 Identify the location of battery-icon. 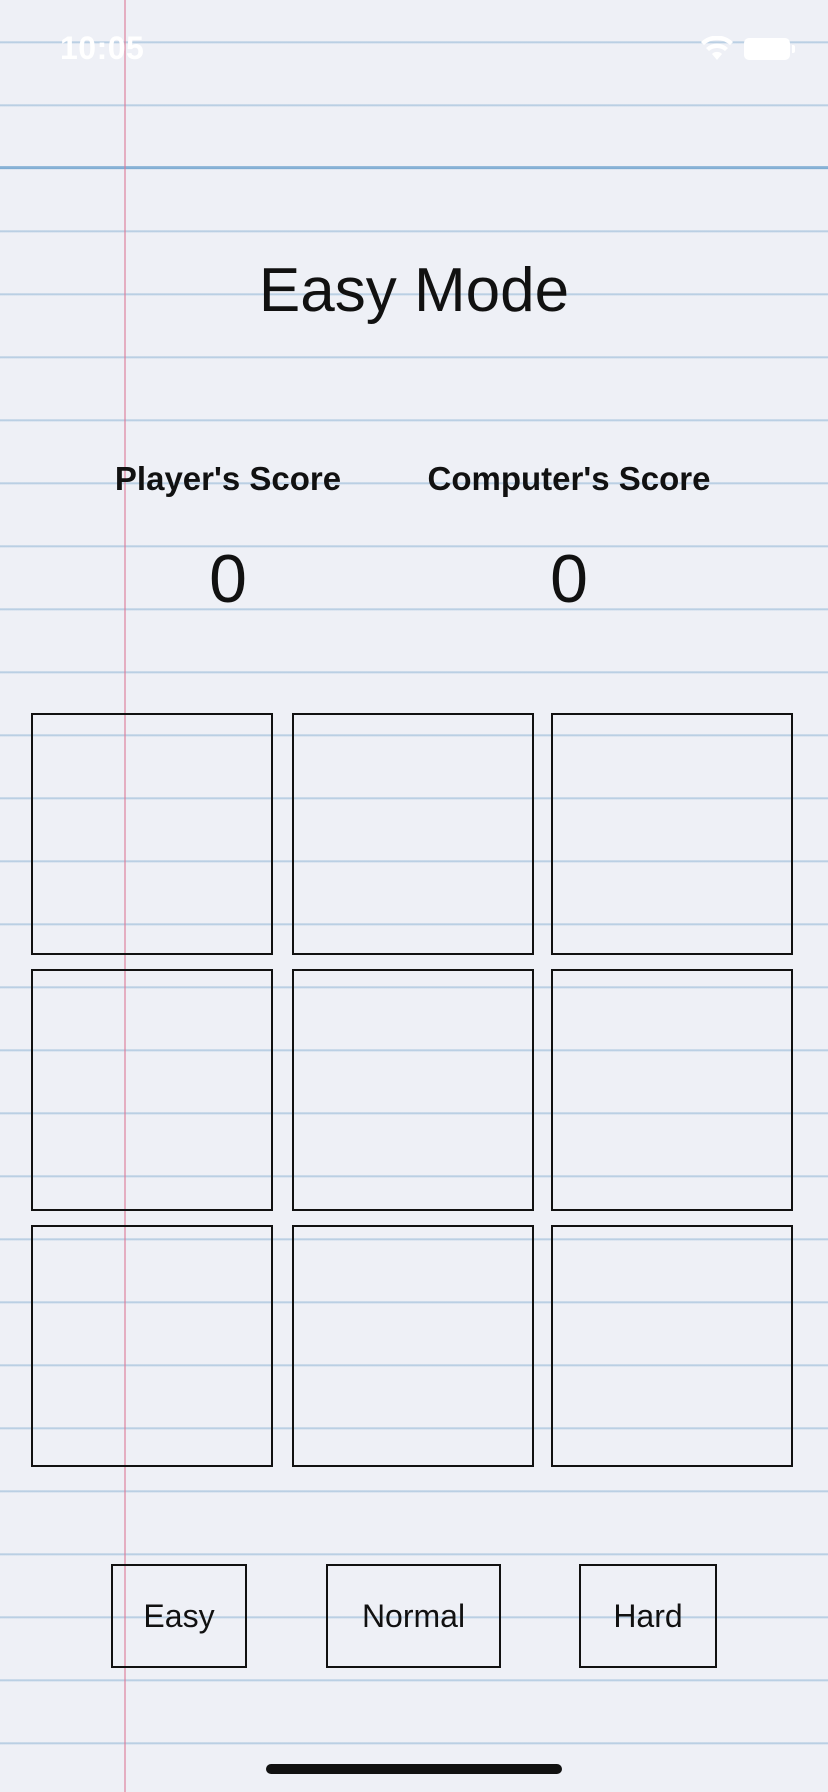
(769, 49).